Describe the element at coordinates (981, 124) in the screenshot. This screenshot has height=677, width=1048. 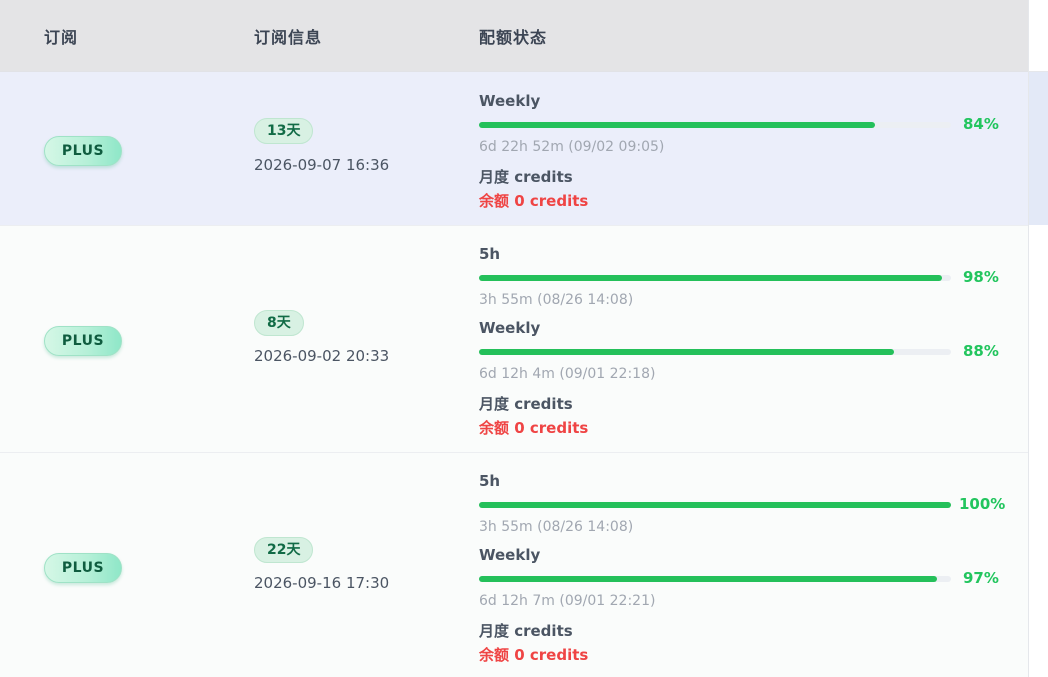
I see `quota-percent: 84%` at that location.